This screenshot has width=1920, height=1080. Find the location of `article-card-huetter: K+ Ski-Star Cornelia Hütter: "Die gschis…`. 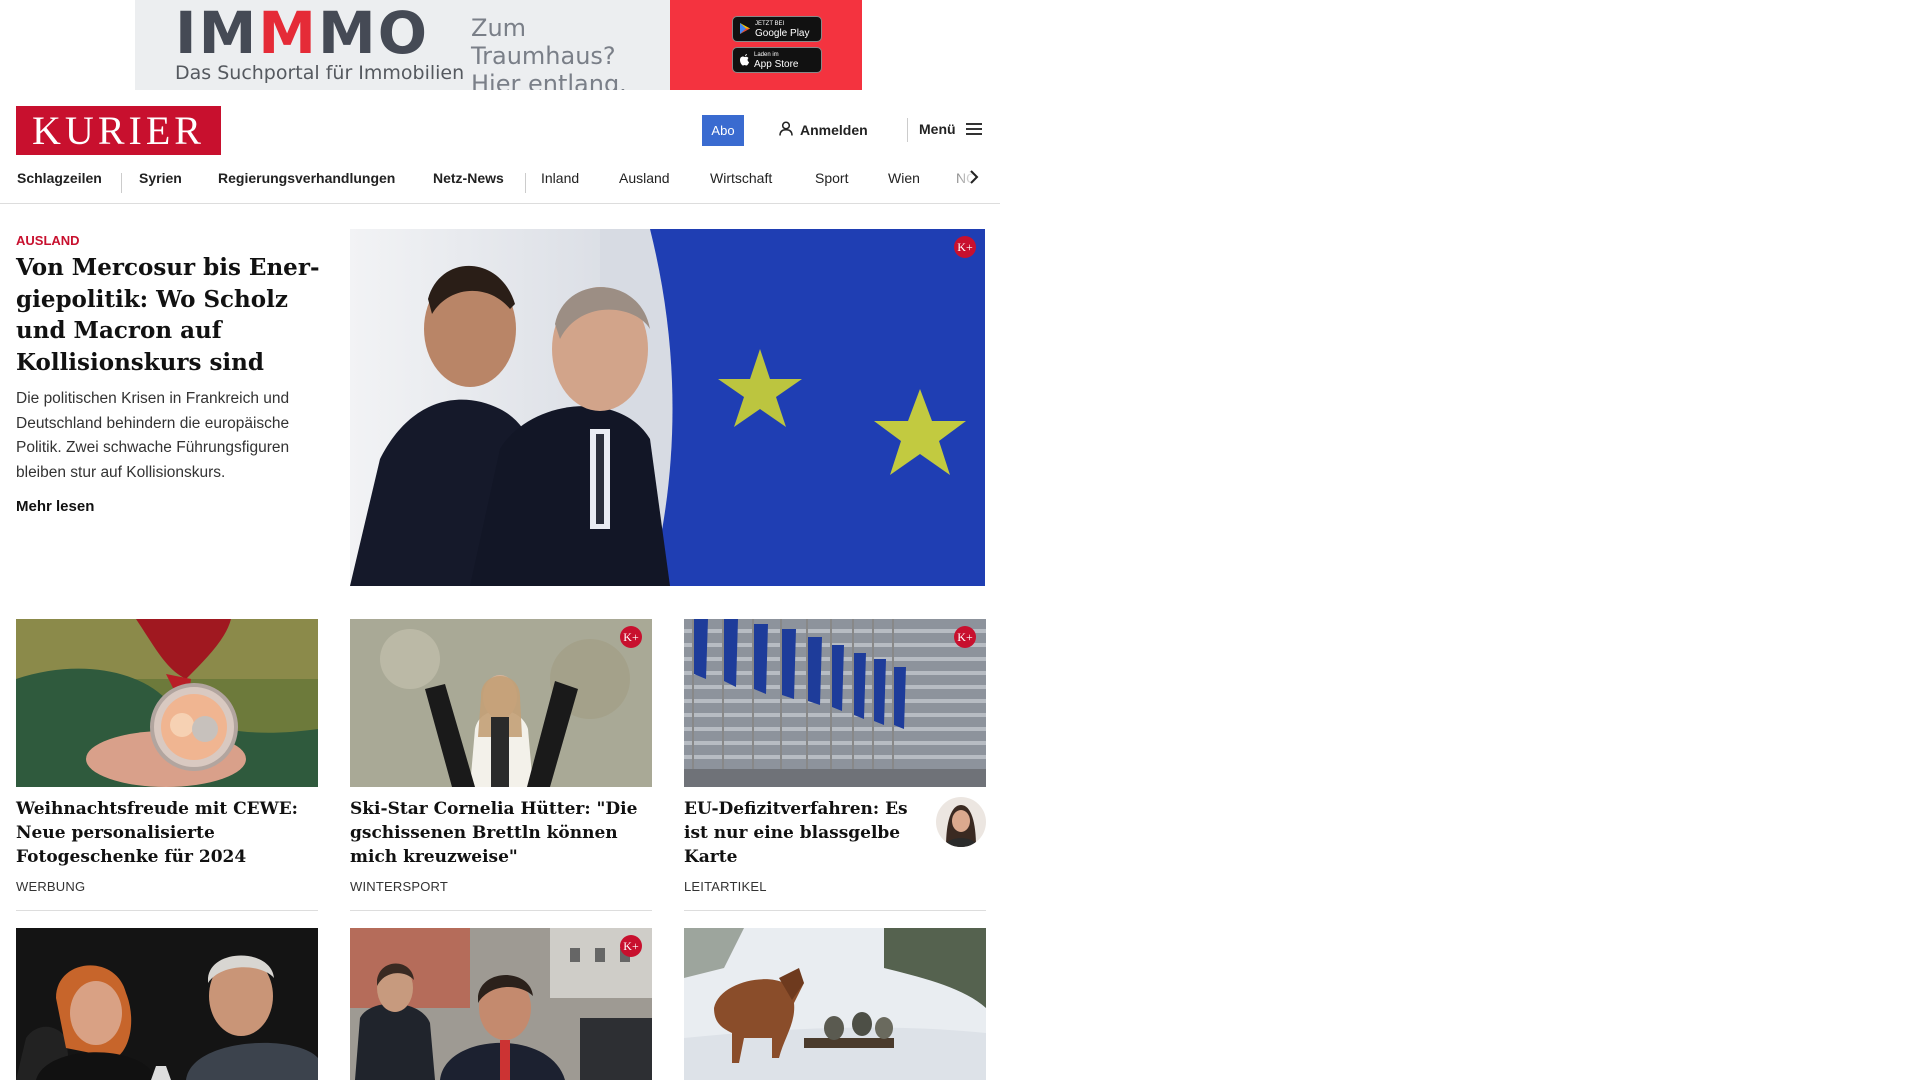

article-card-huetter: K+ Ski-Star Cornelia Hütter: "Die gschis… is located at coordinates (501, 756).